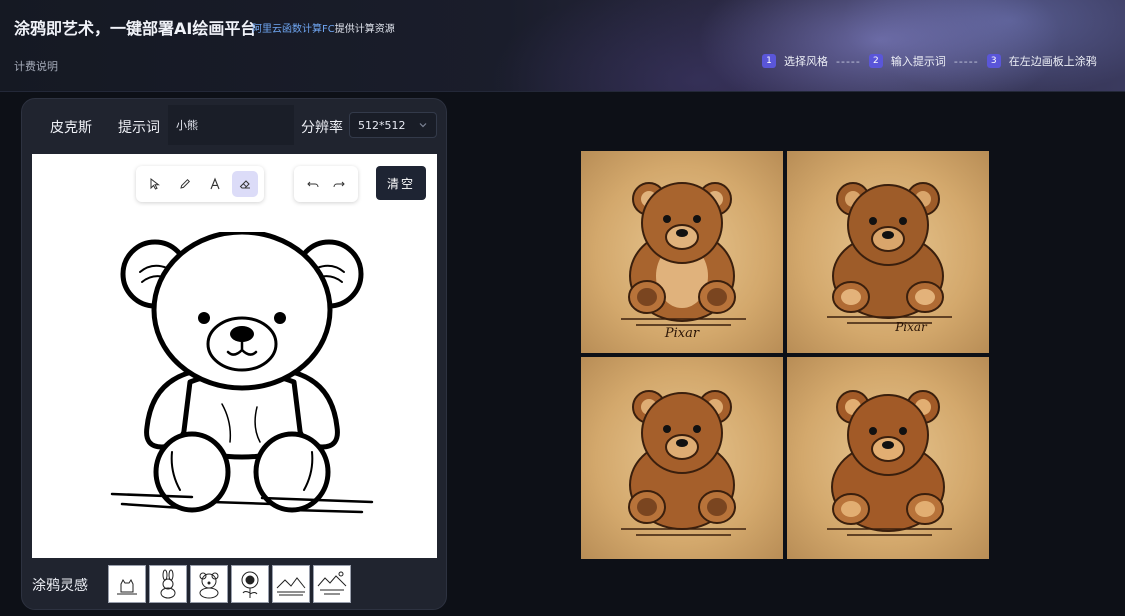 The height and width of the screenshot is (616, 1125). Describe the element at coordinates (423, 125) in the screenshot. I see `chevron-down-icon` at that location.